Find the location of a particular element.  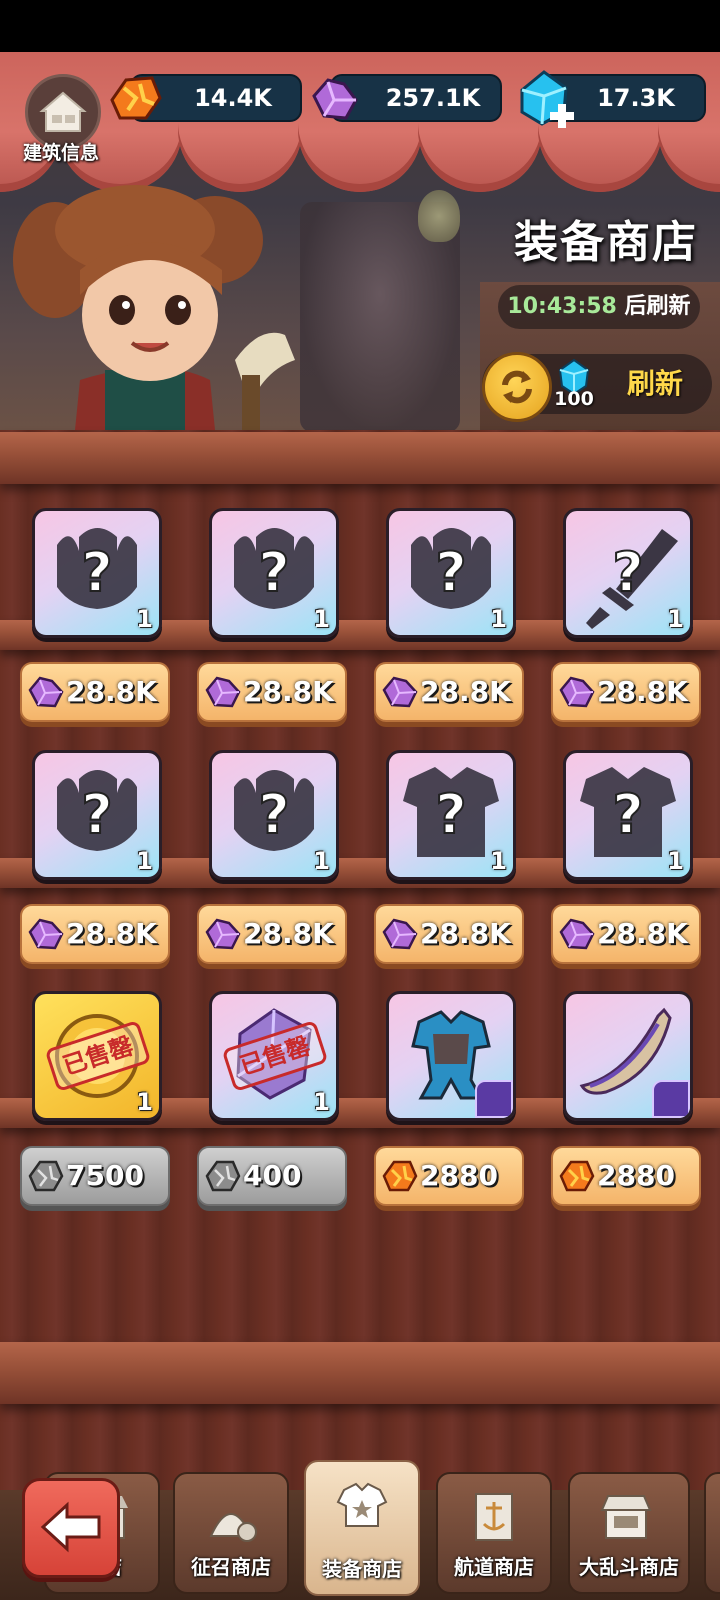

price-button: 400 is located at coordinates (272, 1176).